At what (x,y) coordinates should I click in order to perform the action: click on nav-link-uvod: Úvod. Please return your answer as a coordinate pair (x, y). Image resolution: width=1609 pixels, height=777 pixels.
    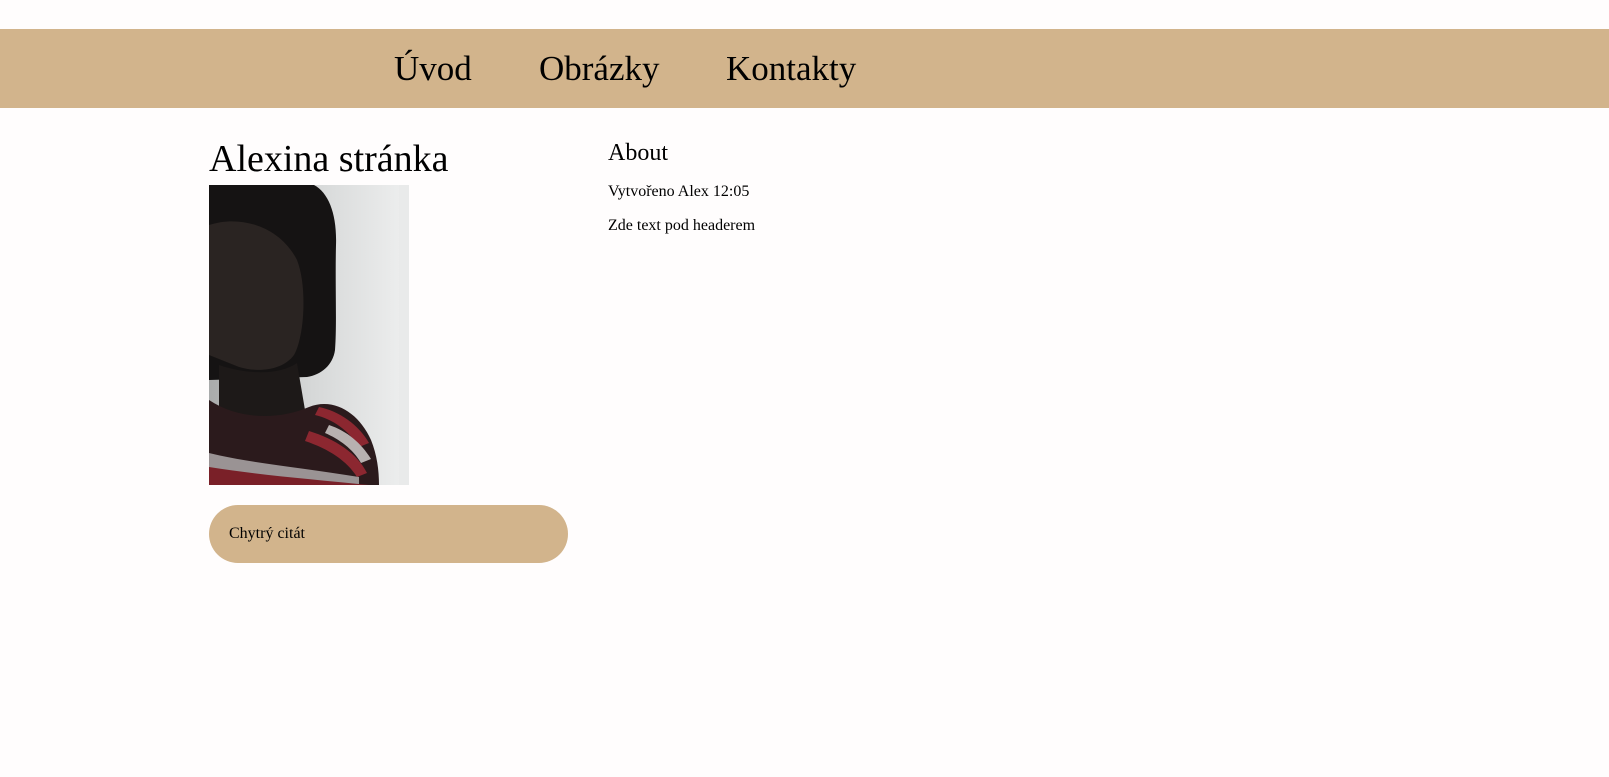
    Looking at the image, I should click on (433, 68).